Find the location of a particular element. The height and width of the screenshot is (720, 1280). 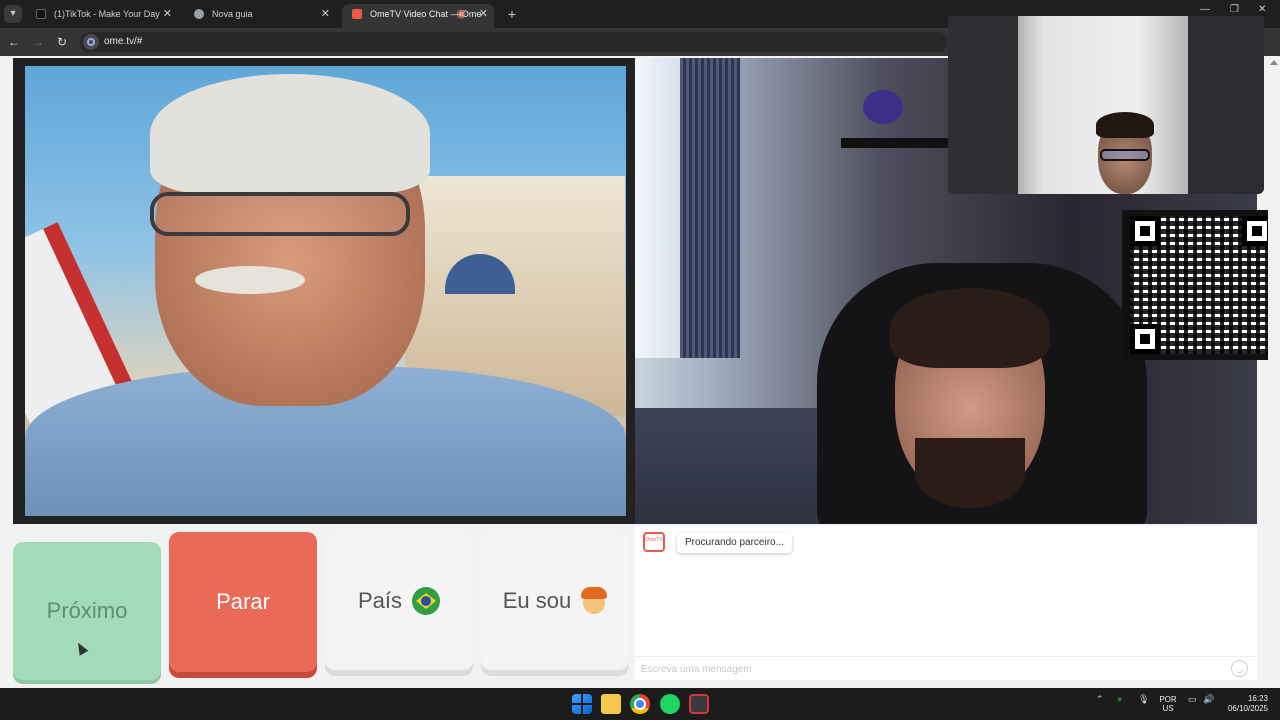

page-scrollbar is located at coordinates (1274, 372).